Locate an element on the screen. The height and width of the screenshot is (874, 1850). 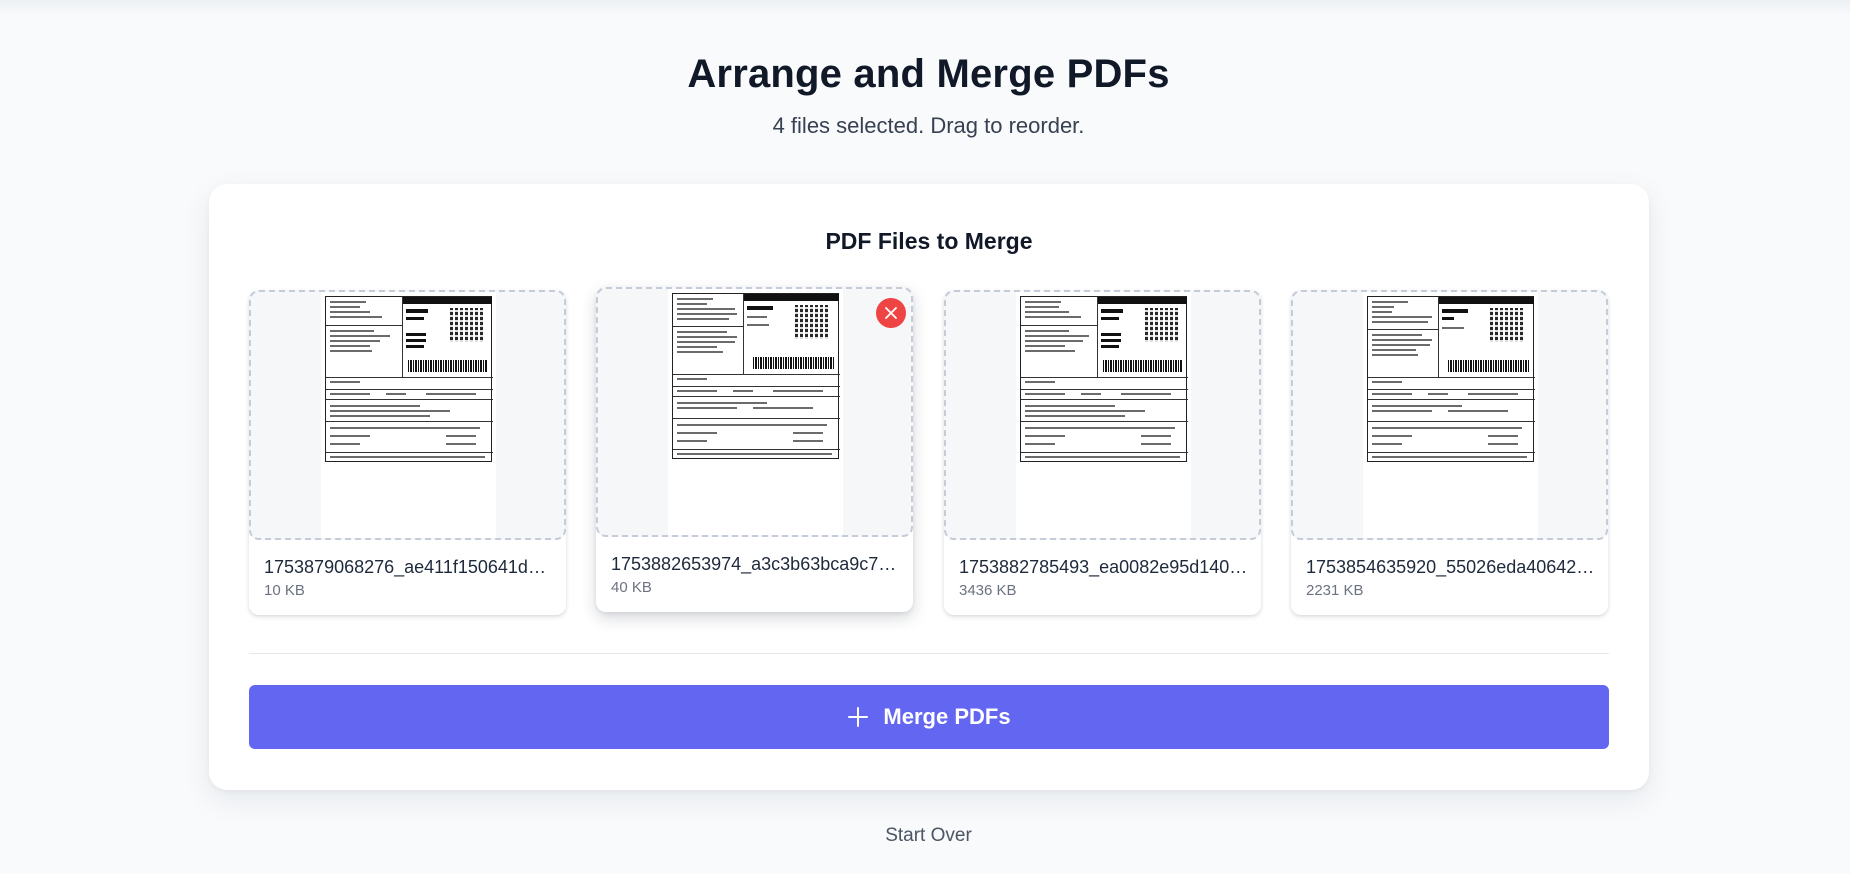
close-icon is located at coordinates (891, 313).